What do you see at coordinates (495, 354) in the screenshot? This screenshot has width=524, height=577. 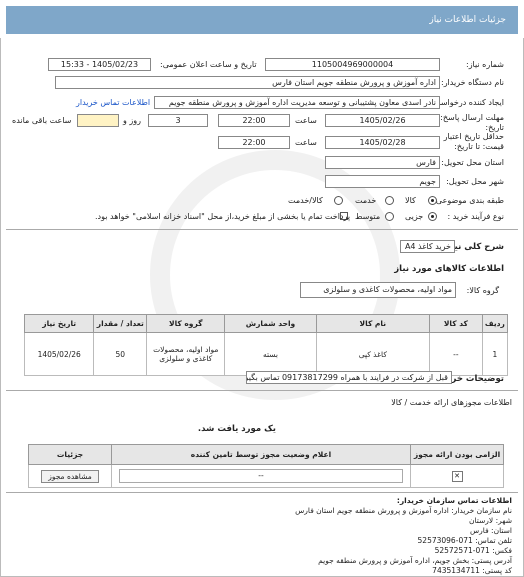 I see `cell-row: 1` at bounding box center [495, 354].